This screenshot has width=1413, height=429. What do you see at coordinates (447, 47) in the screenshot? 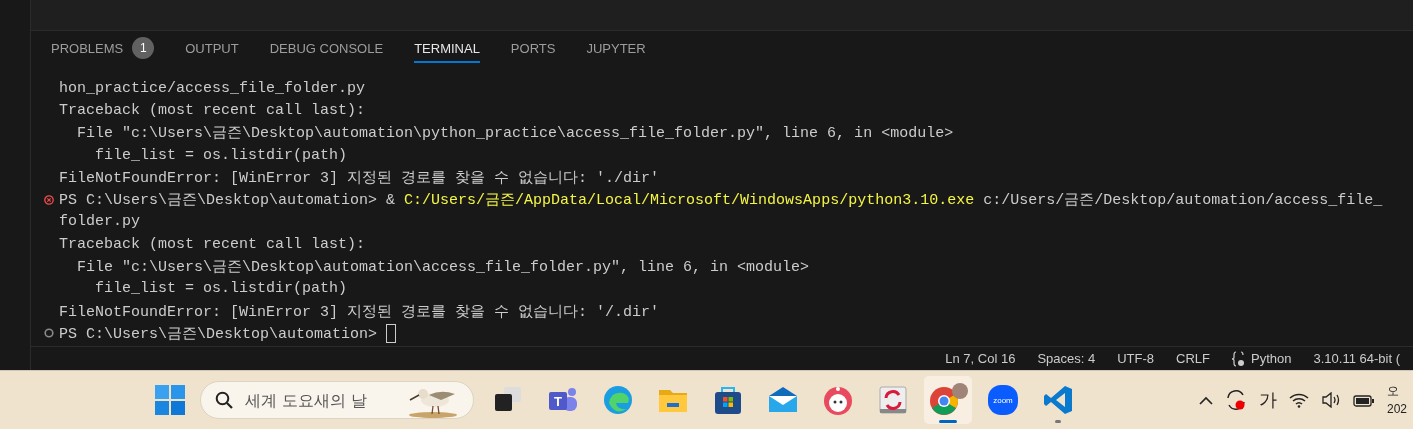
I see `panel-tab: TERMINAL` at bounding box center [447, 47].